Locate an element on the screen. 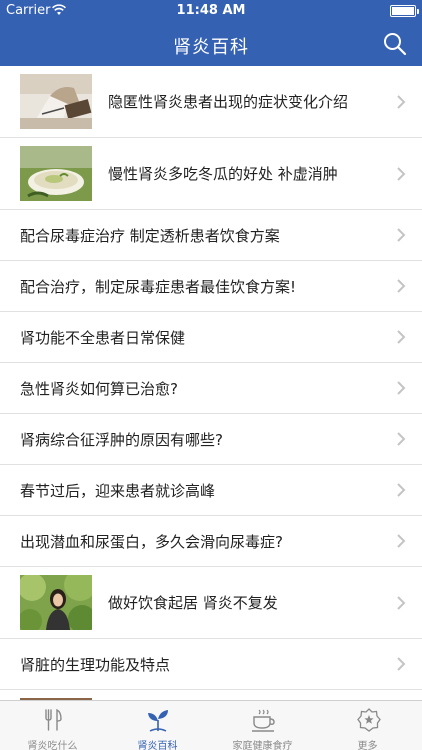  list-item: 慢性肾炎多吃冬瓜的好处 补虚消肿 is located at coordinates (211, 174).